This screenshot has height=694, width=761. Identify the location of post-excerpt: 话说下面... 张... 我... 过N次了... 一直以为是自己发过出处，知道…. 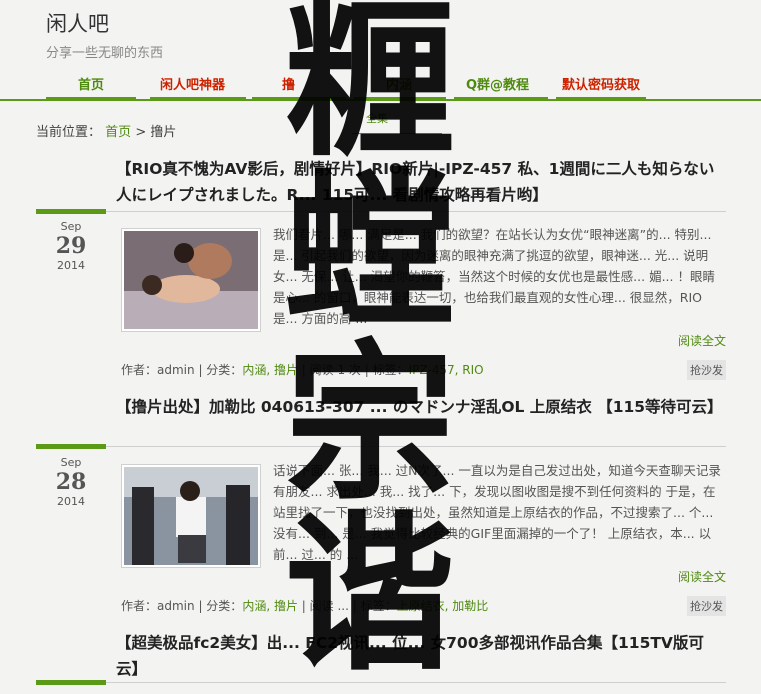
(497, 512).